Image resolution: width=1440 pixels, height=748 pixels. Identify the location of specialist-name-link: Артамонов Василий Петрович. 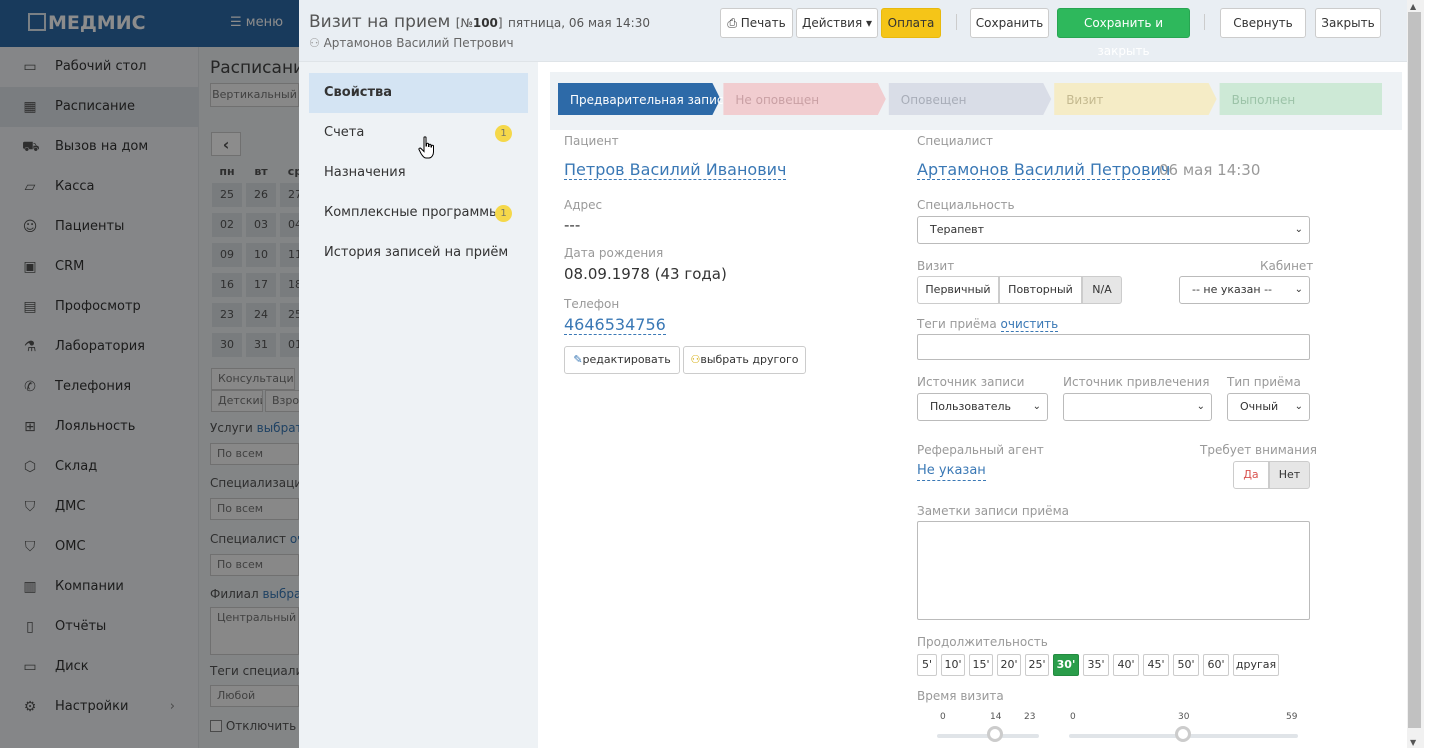
(1044, 170).